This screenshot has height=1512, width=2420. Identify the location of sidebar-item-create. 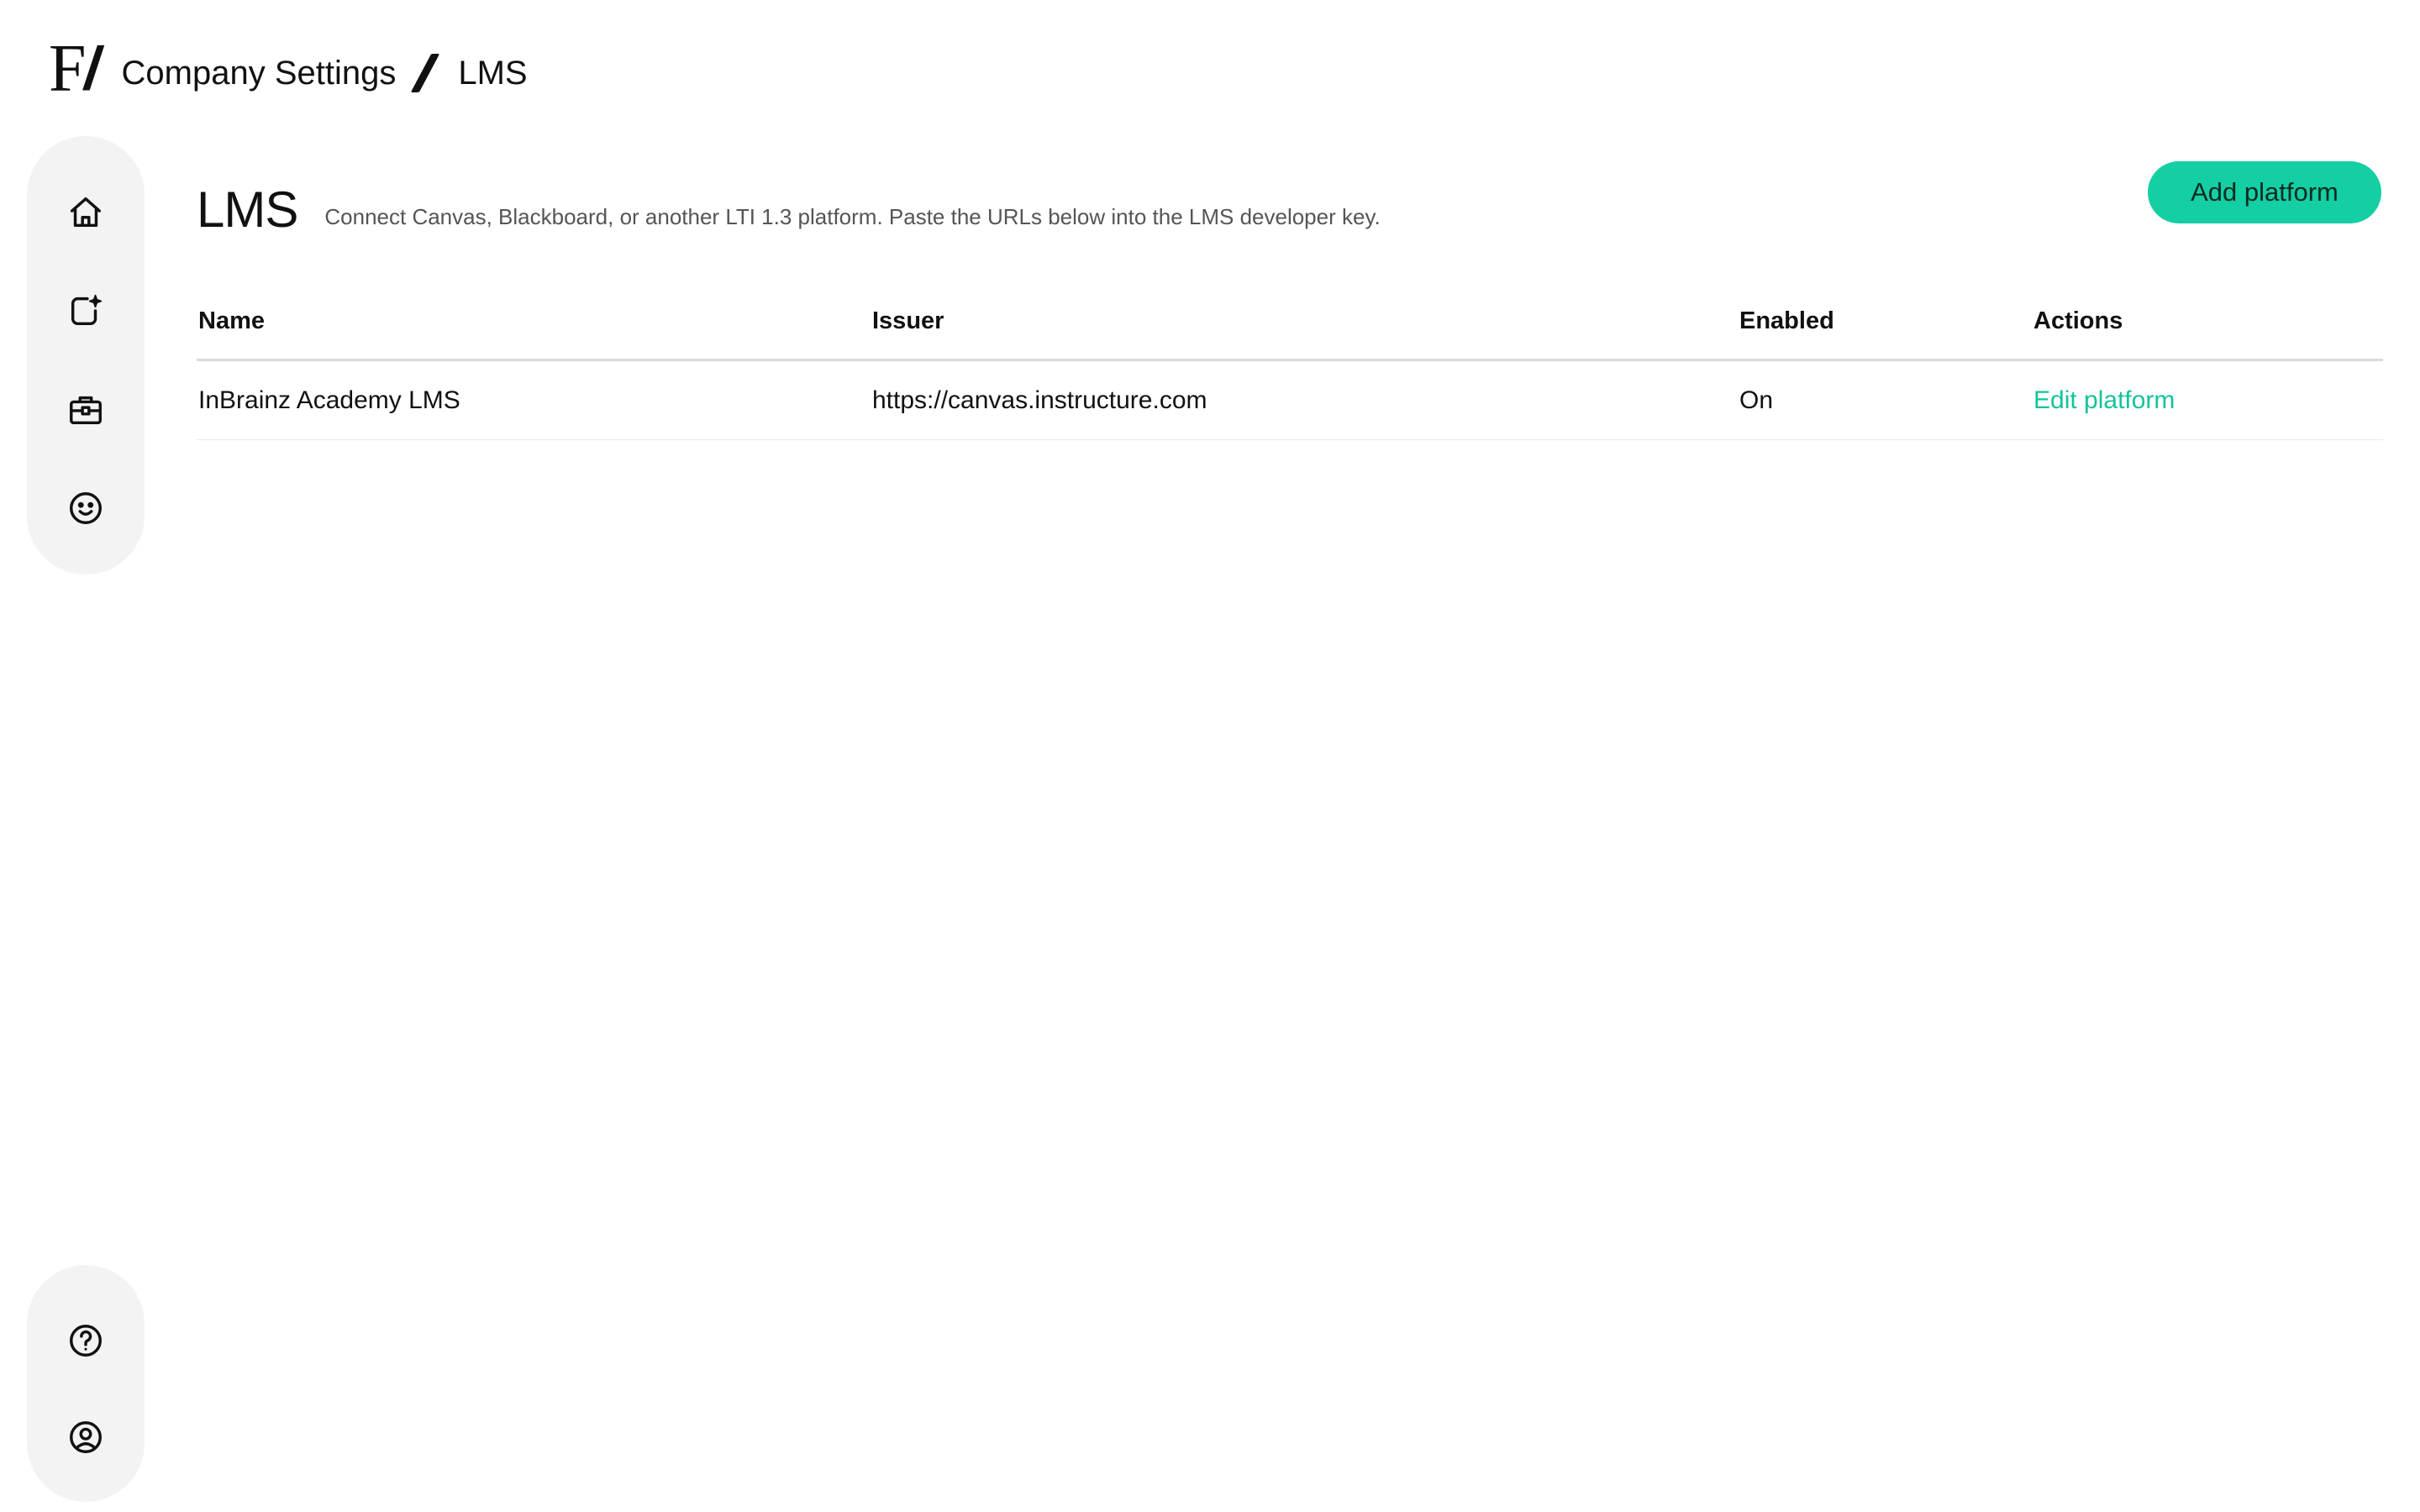
(85, 311).